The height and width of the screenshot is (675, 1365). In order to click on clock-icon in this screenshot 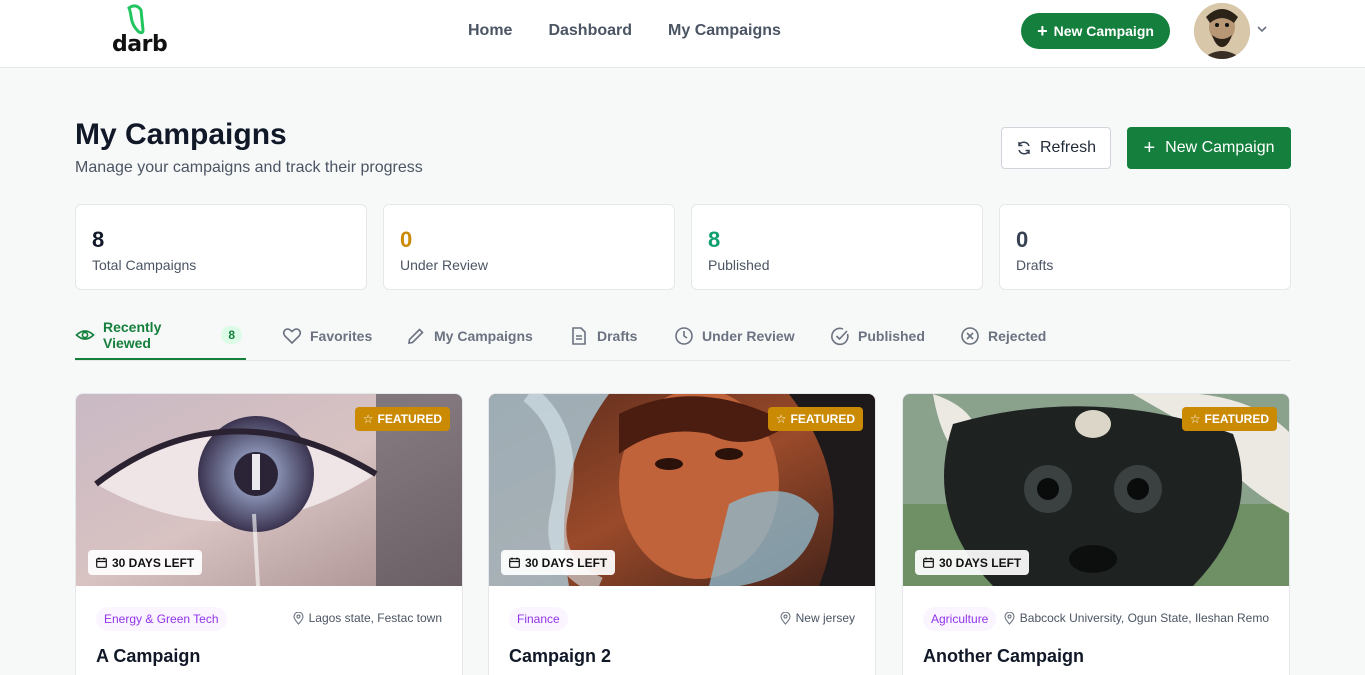, I will do `click(684, 336)`.